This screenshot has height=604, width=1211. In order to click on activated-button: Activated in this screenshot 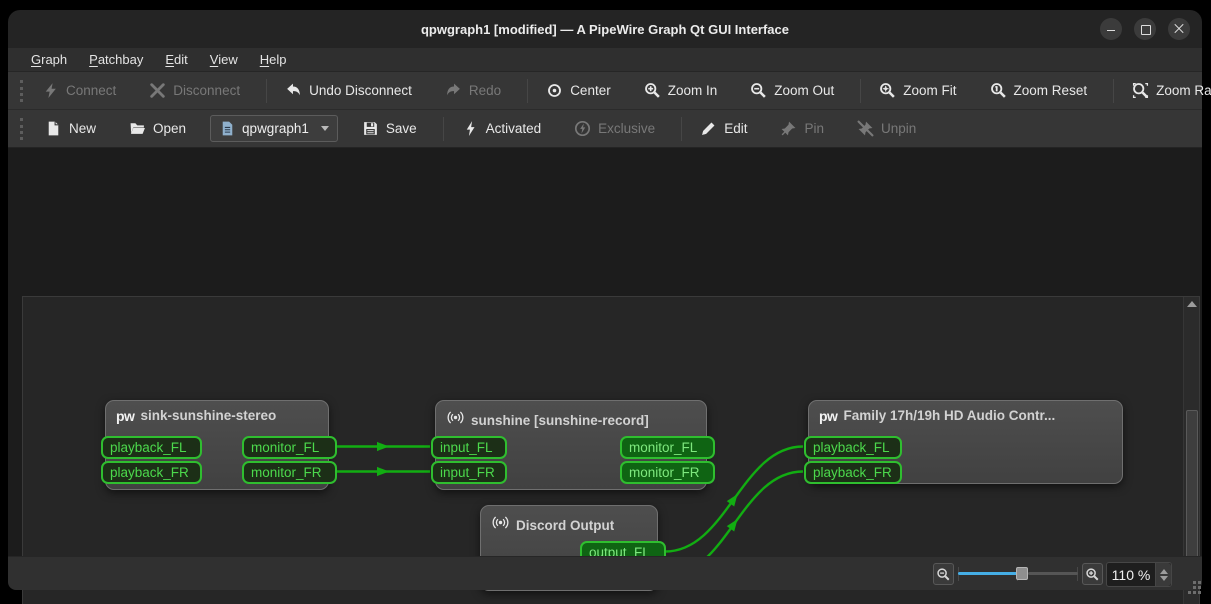, I will do `click(502, 128)`.